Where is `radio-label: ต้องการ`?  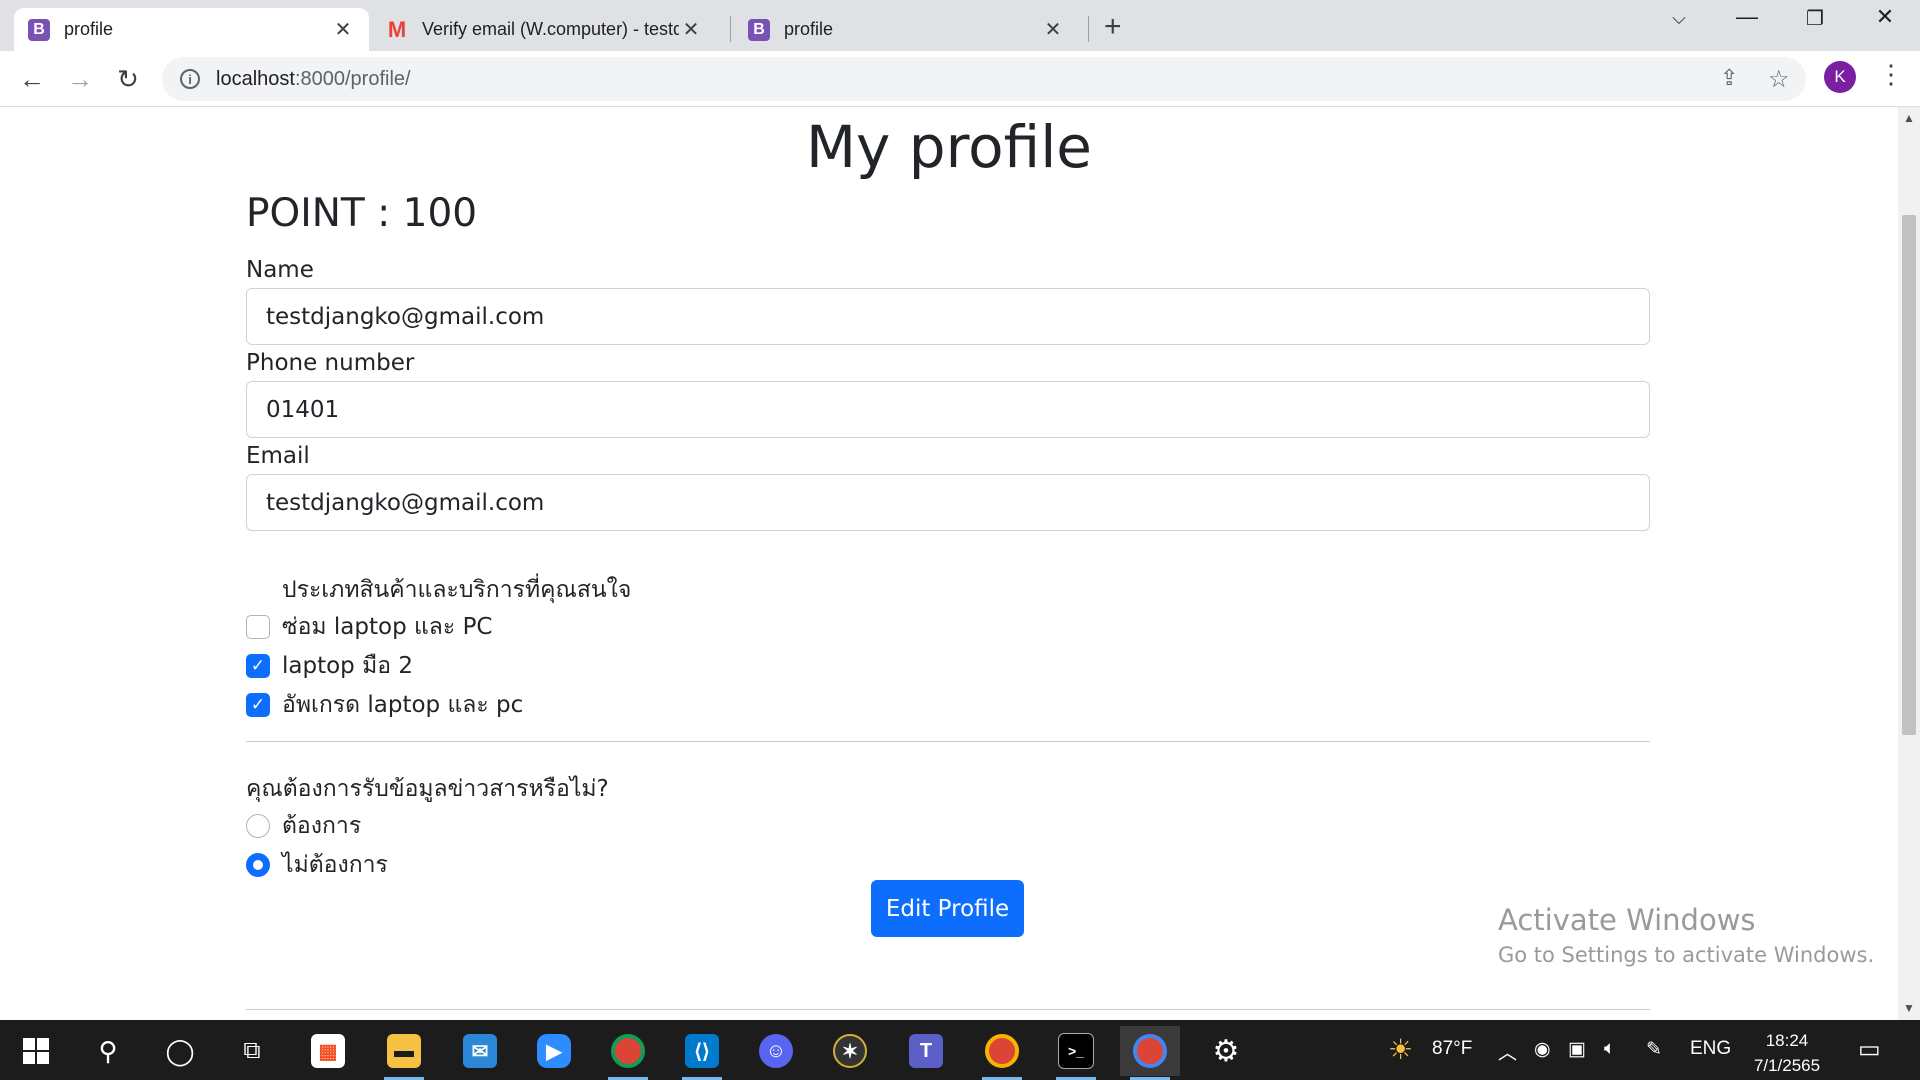
radio-label: ต้องการ is located at coordinates (322, 826).